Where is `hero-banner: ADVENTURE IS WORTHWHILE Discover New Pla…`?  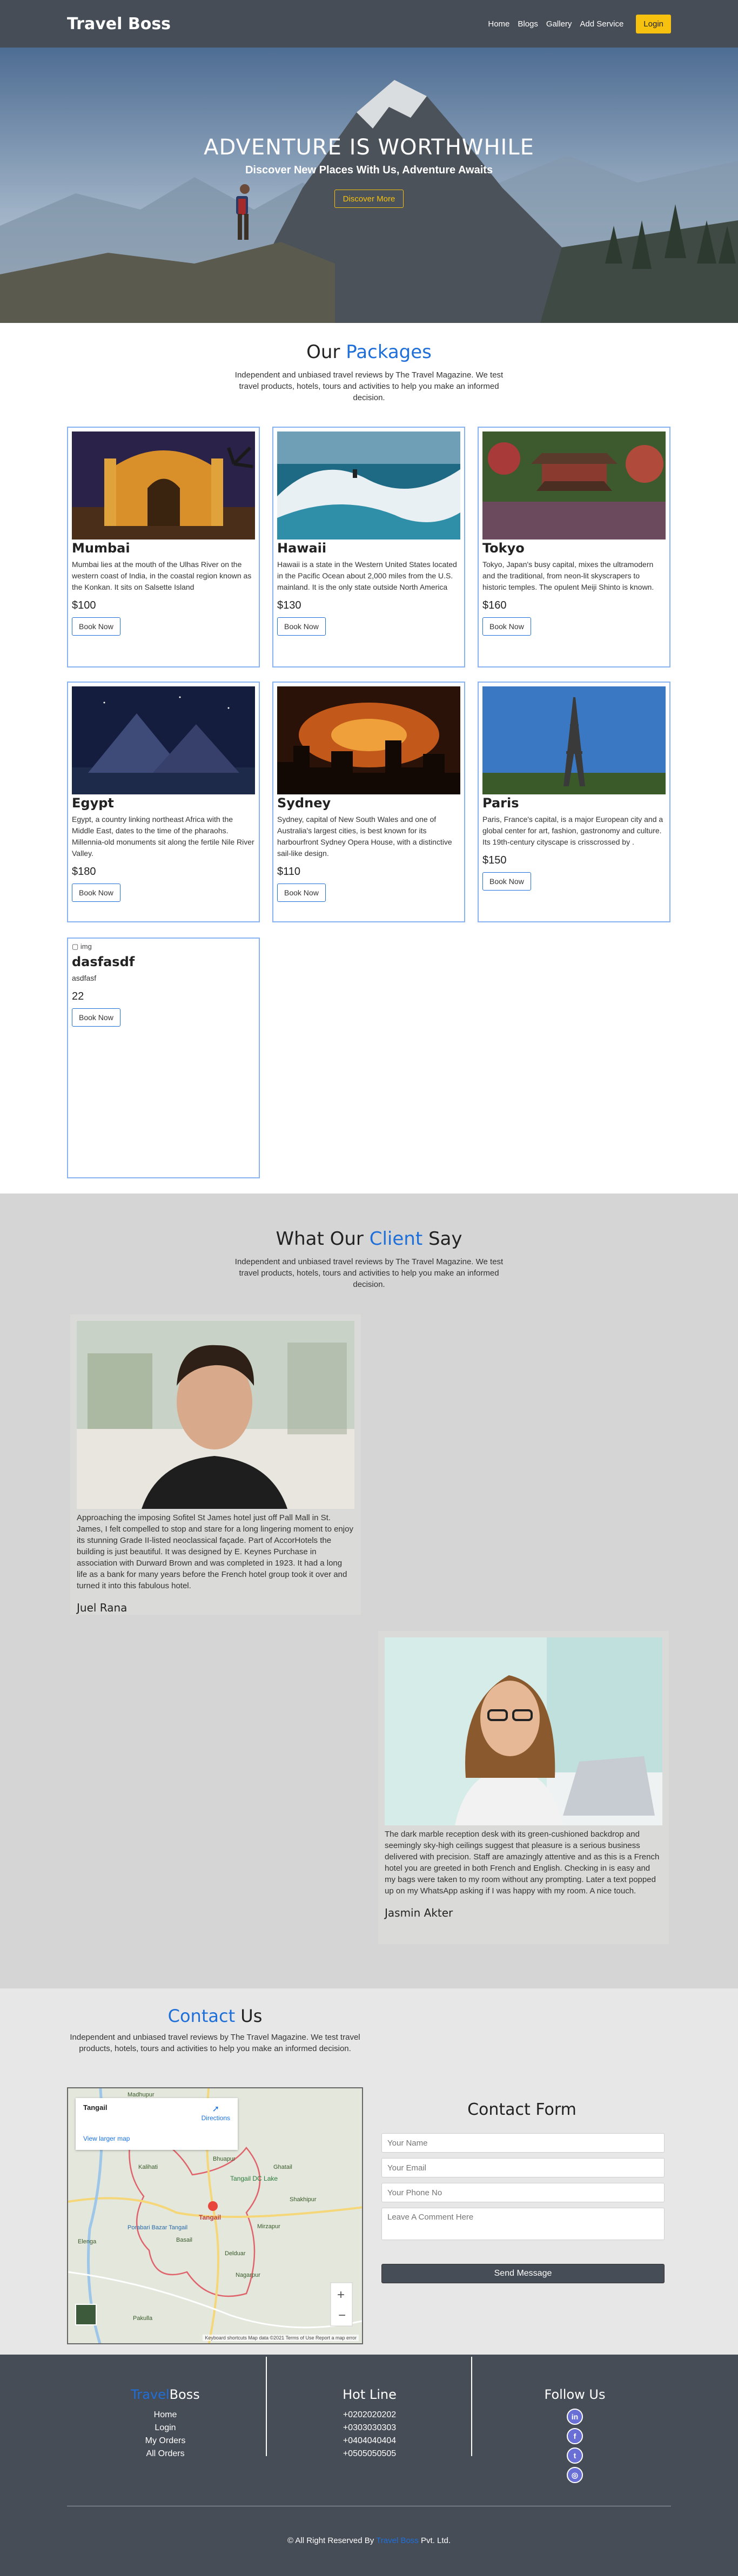
hero-banner: ADVENTURE IS WORTHWHILE Discover New Pla… is located at coordinates (369, 185).